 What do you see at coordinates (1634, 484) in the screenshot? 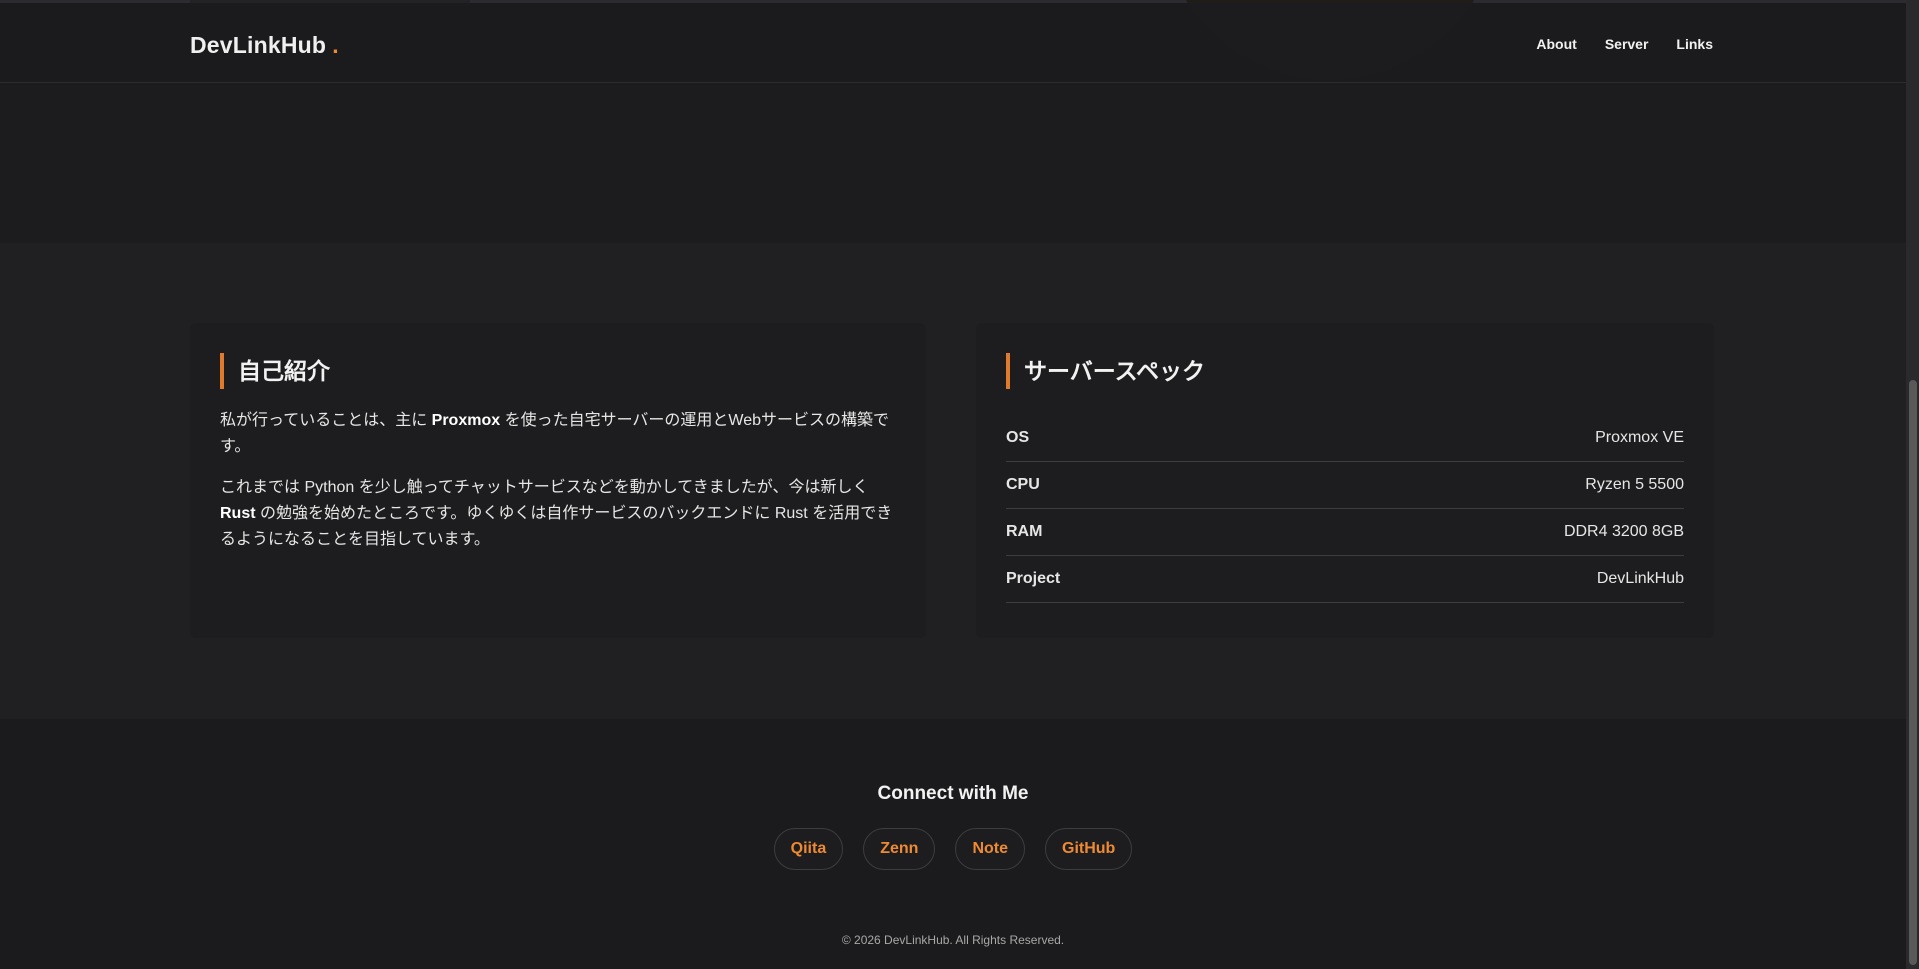
I see `spec-value: Ryzen 5 5500` at bounding box center [1634, 484].